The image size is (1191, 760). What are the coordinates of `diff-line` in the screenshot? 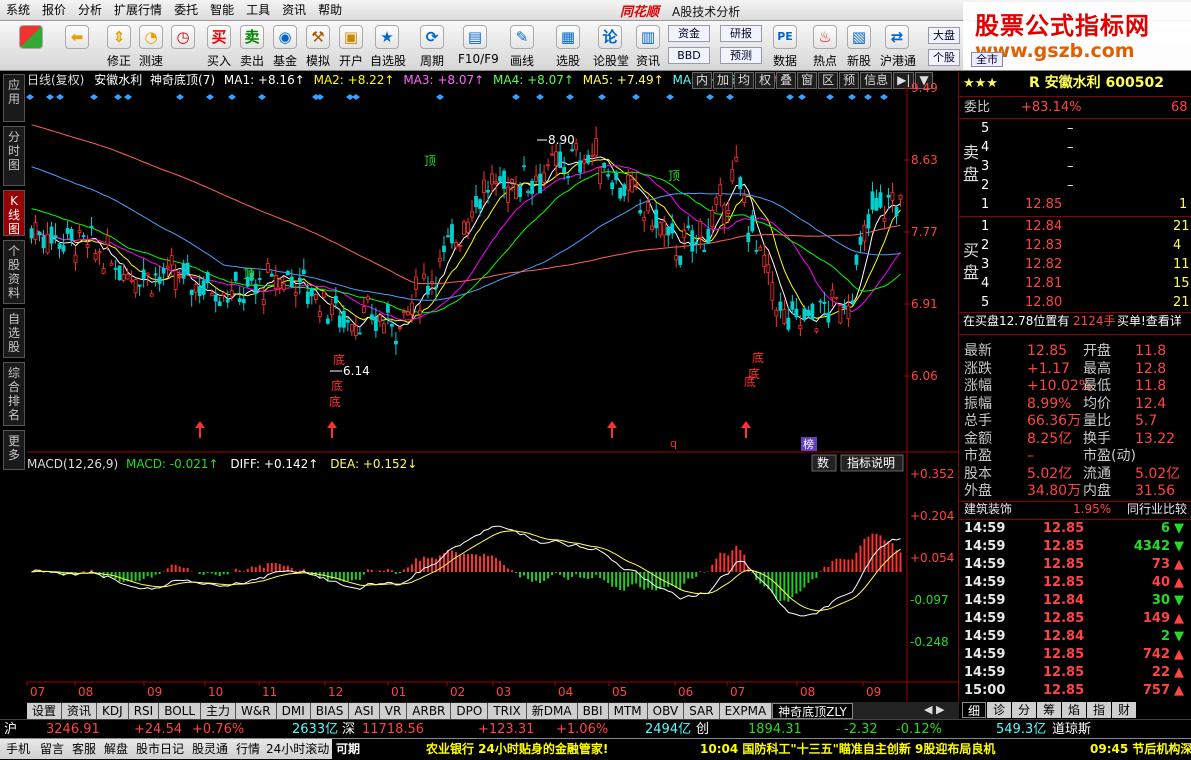 It's located at (466, 571).